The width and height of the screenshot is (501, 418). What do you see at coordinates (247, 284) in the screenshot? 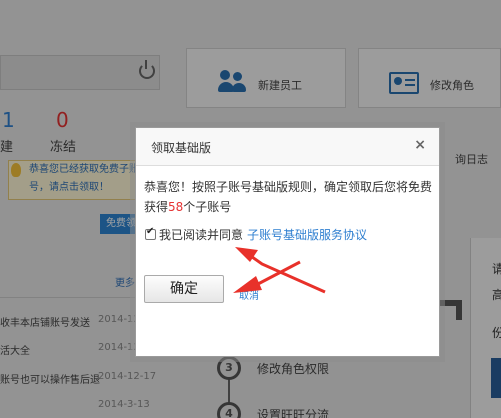
I see `arrowhead-confirm` at bounding box center [247, 284].